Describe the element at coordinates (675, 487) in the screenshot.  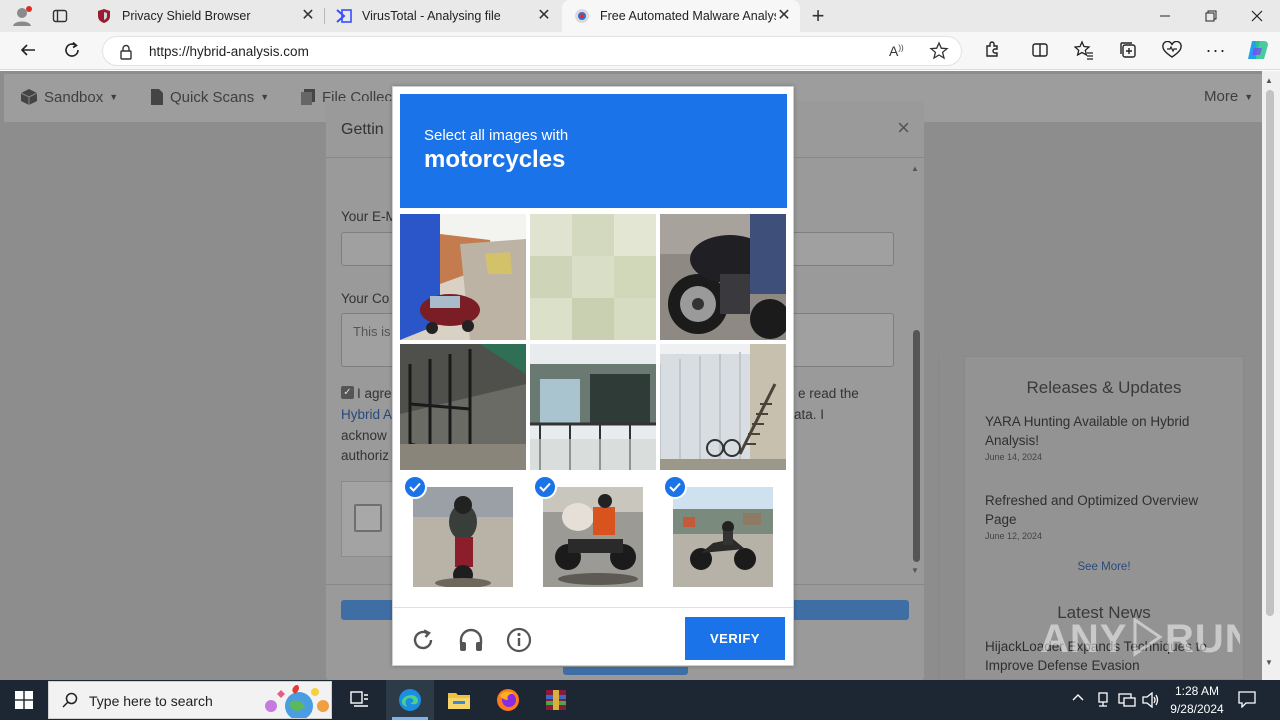
I see `selected-check-icon` at that location.